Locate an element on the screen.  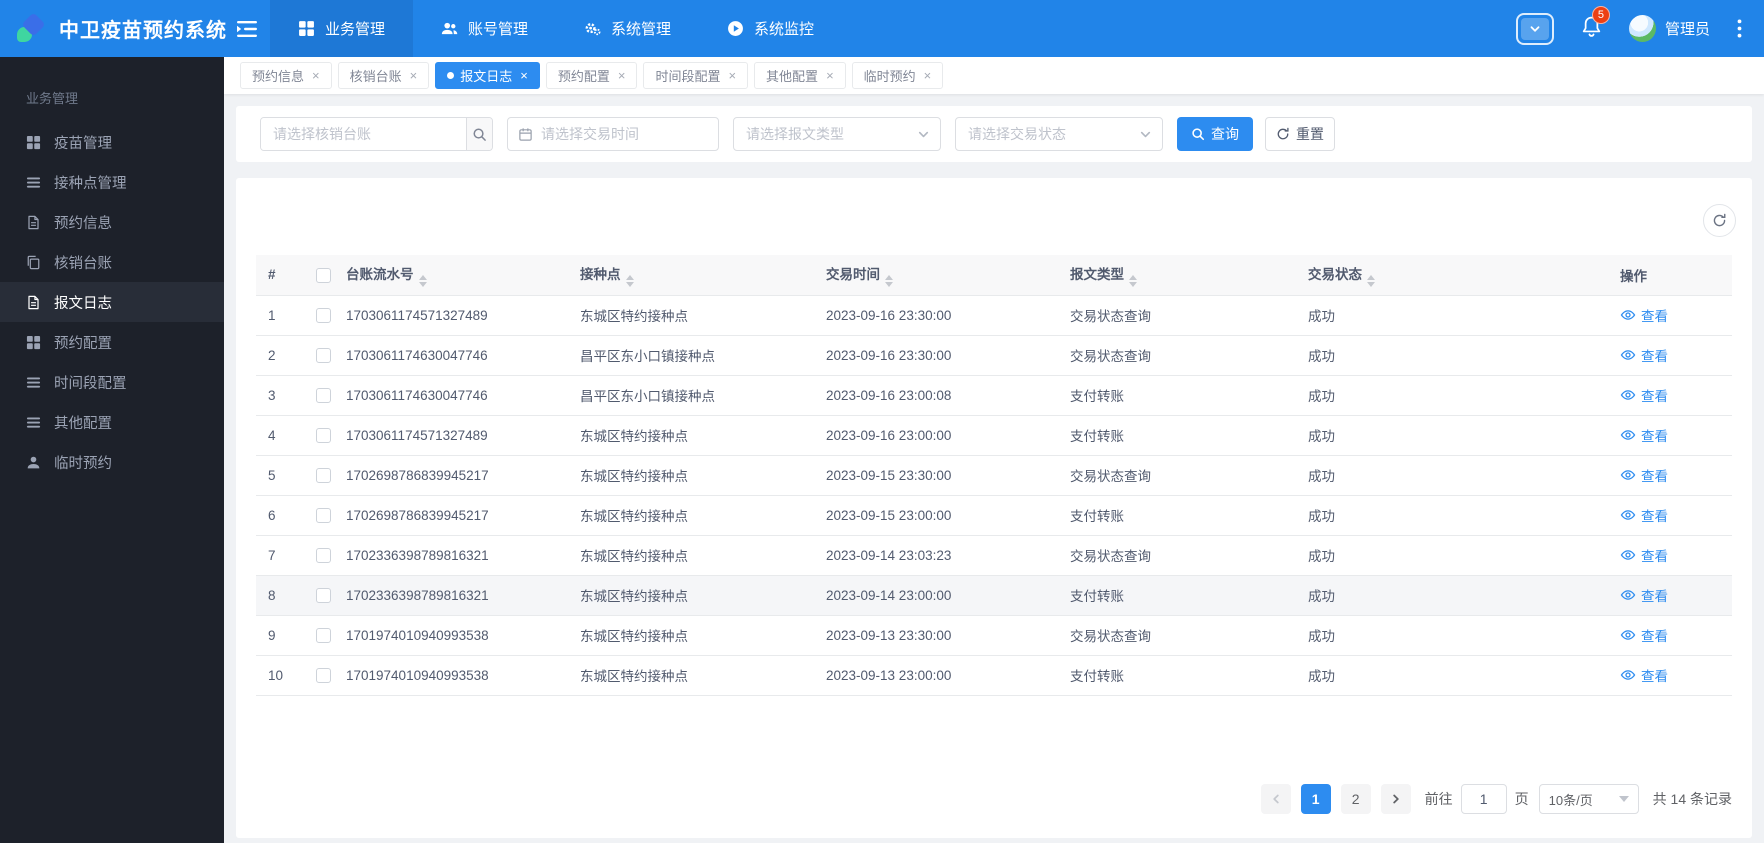
pagination-page-2: 2 is located at coordinates (1355, 799).